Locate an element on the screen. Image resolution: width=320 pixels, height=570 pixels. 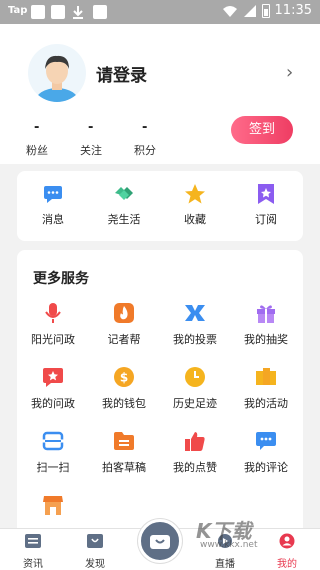
bookmark-icon is located at coordinates (266, 194).